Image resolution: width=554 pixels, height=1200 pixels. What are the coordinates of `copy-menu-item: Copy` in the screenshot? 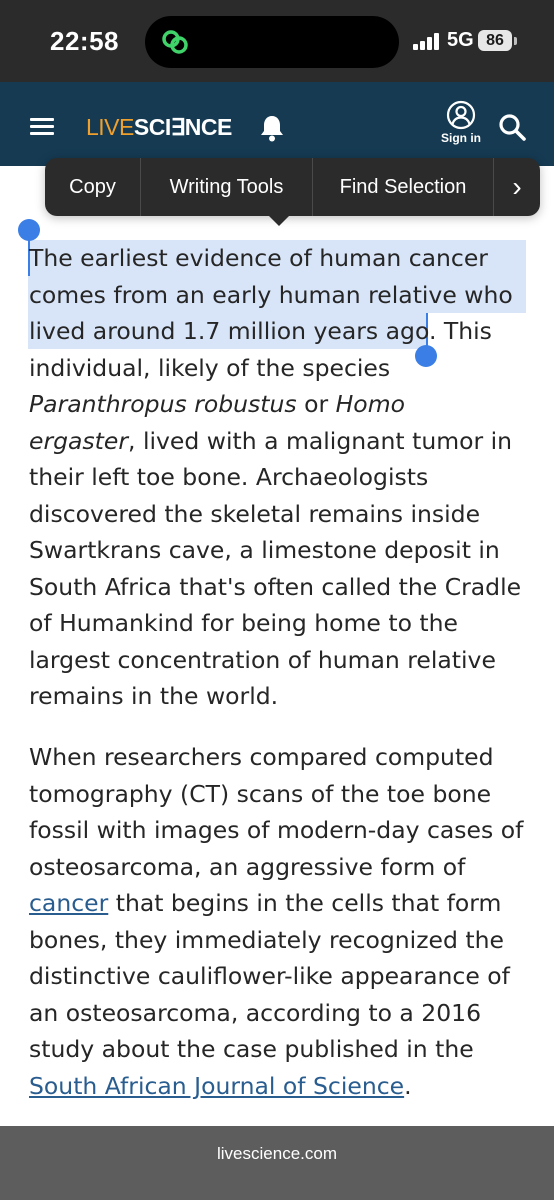 It's located at (92, 187).